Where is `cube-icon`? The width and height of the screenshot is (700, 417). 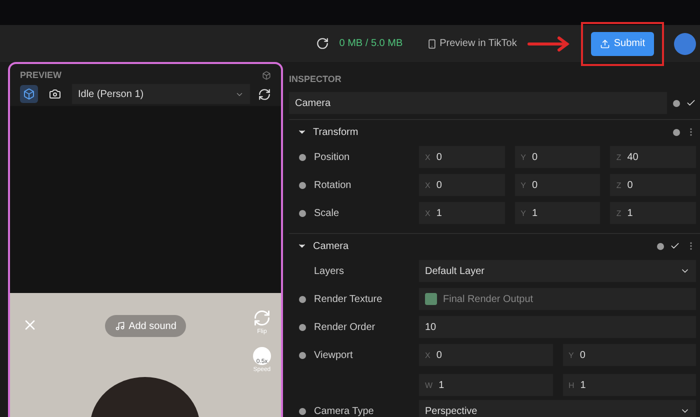
cube-icon is located at coordinates (29, 94).